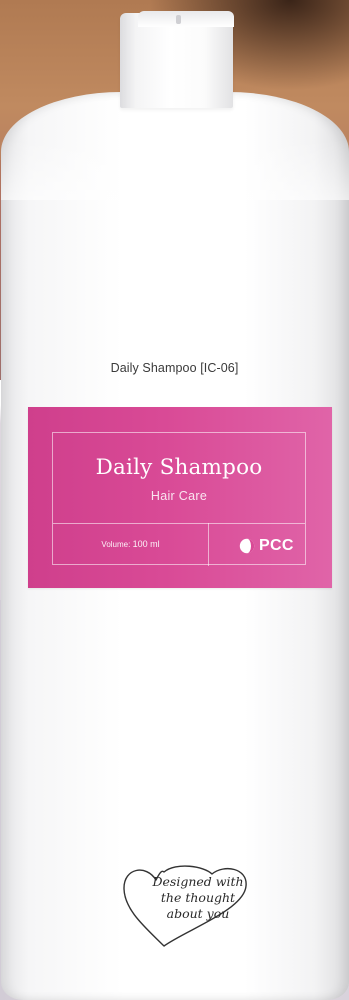 Image resolution: width=349 pixels, height=1000 pixels. Describe the element at coordinates (179, 467) in the screenshot. I see `label-title: Daily Shampoo` at that location.